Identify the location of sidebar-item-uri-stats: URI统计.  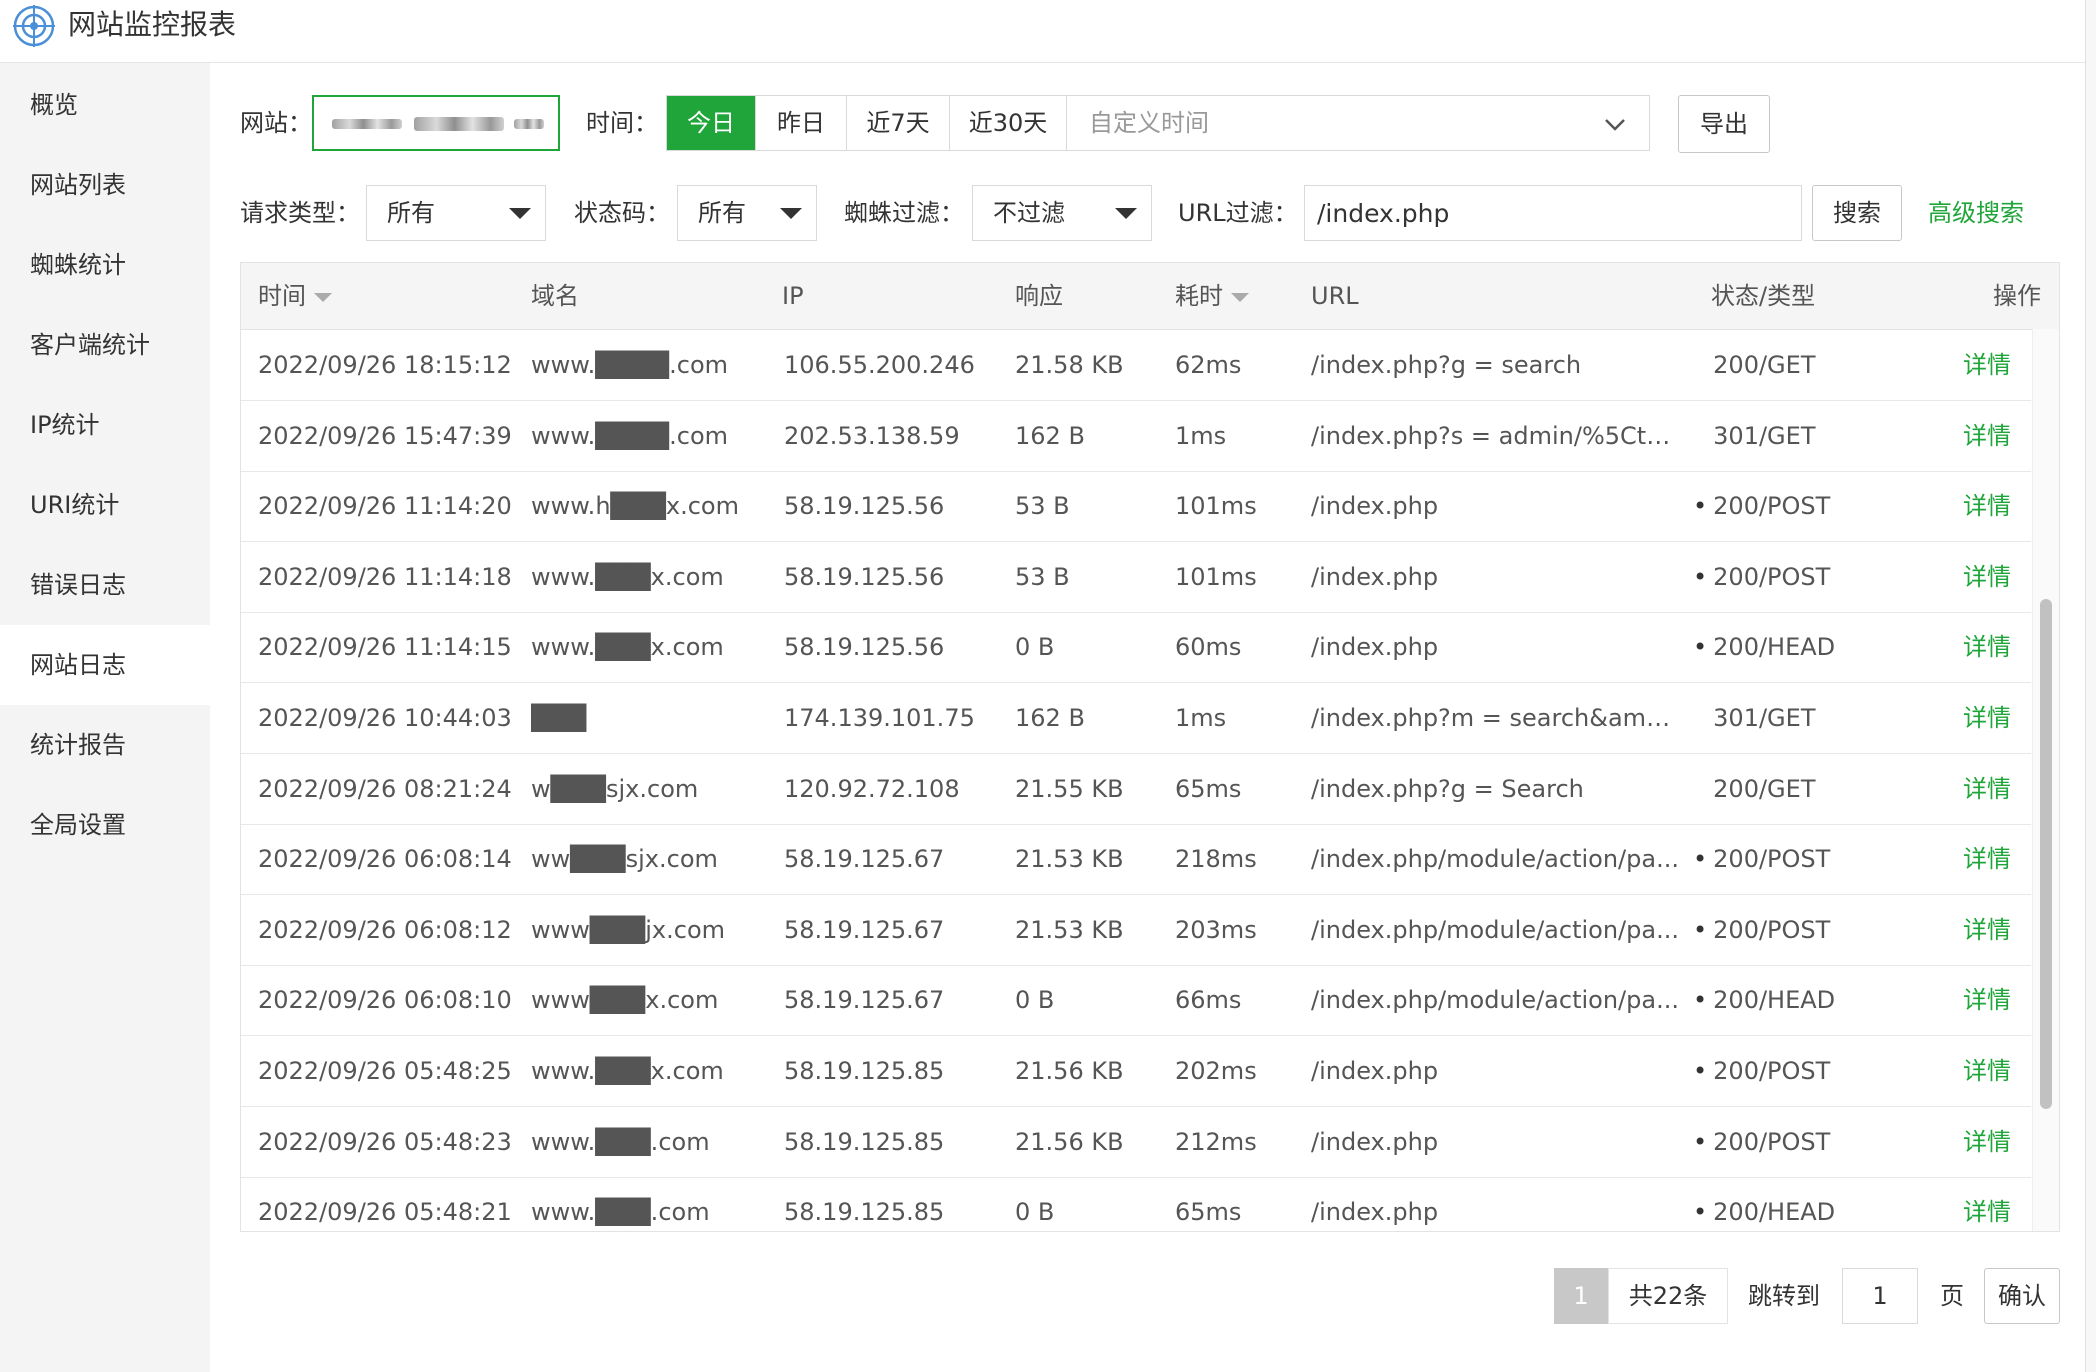
(105, 505).